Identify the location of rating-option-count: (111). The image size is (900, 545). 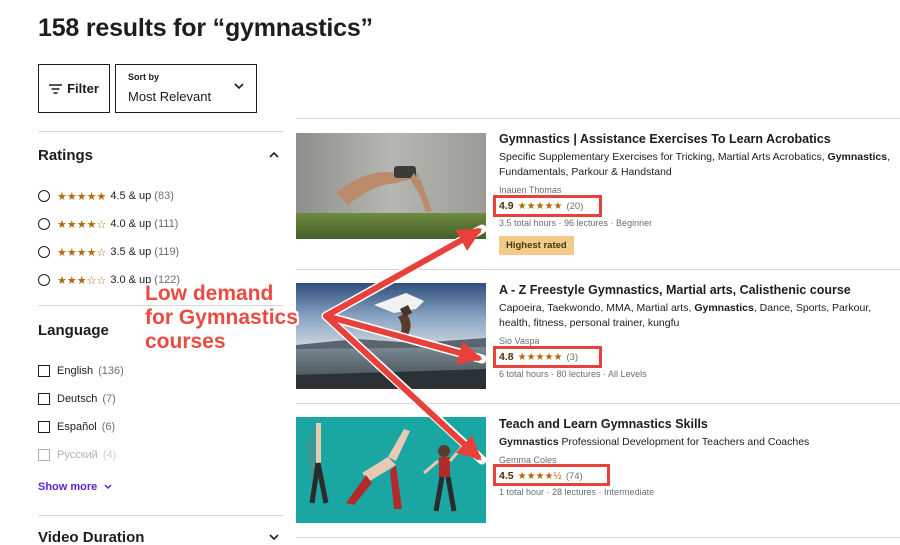
(166, 224).